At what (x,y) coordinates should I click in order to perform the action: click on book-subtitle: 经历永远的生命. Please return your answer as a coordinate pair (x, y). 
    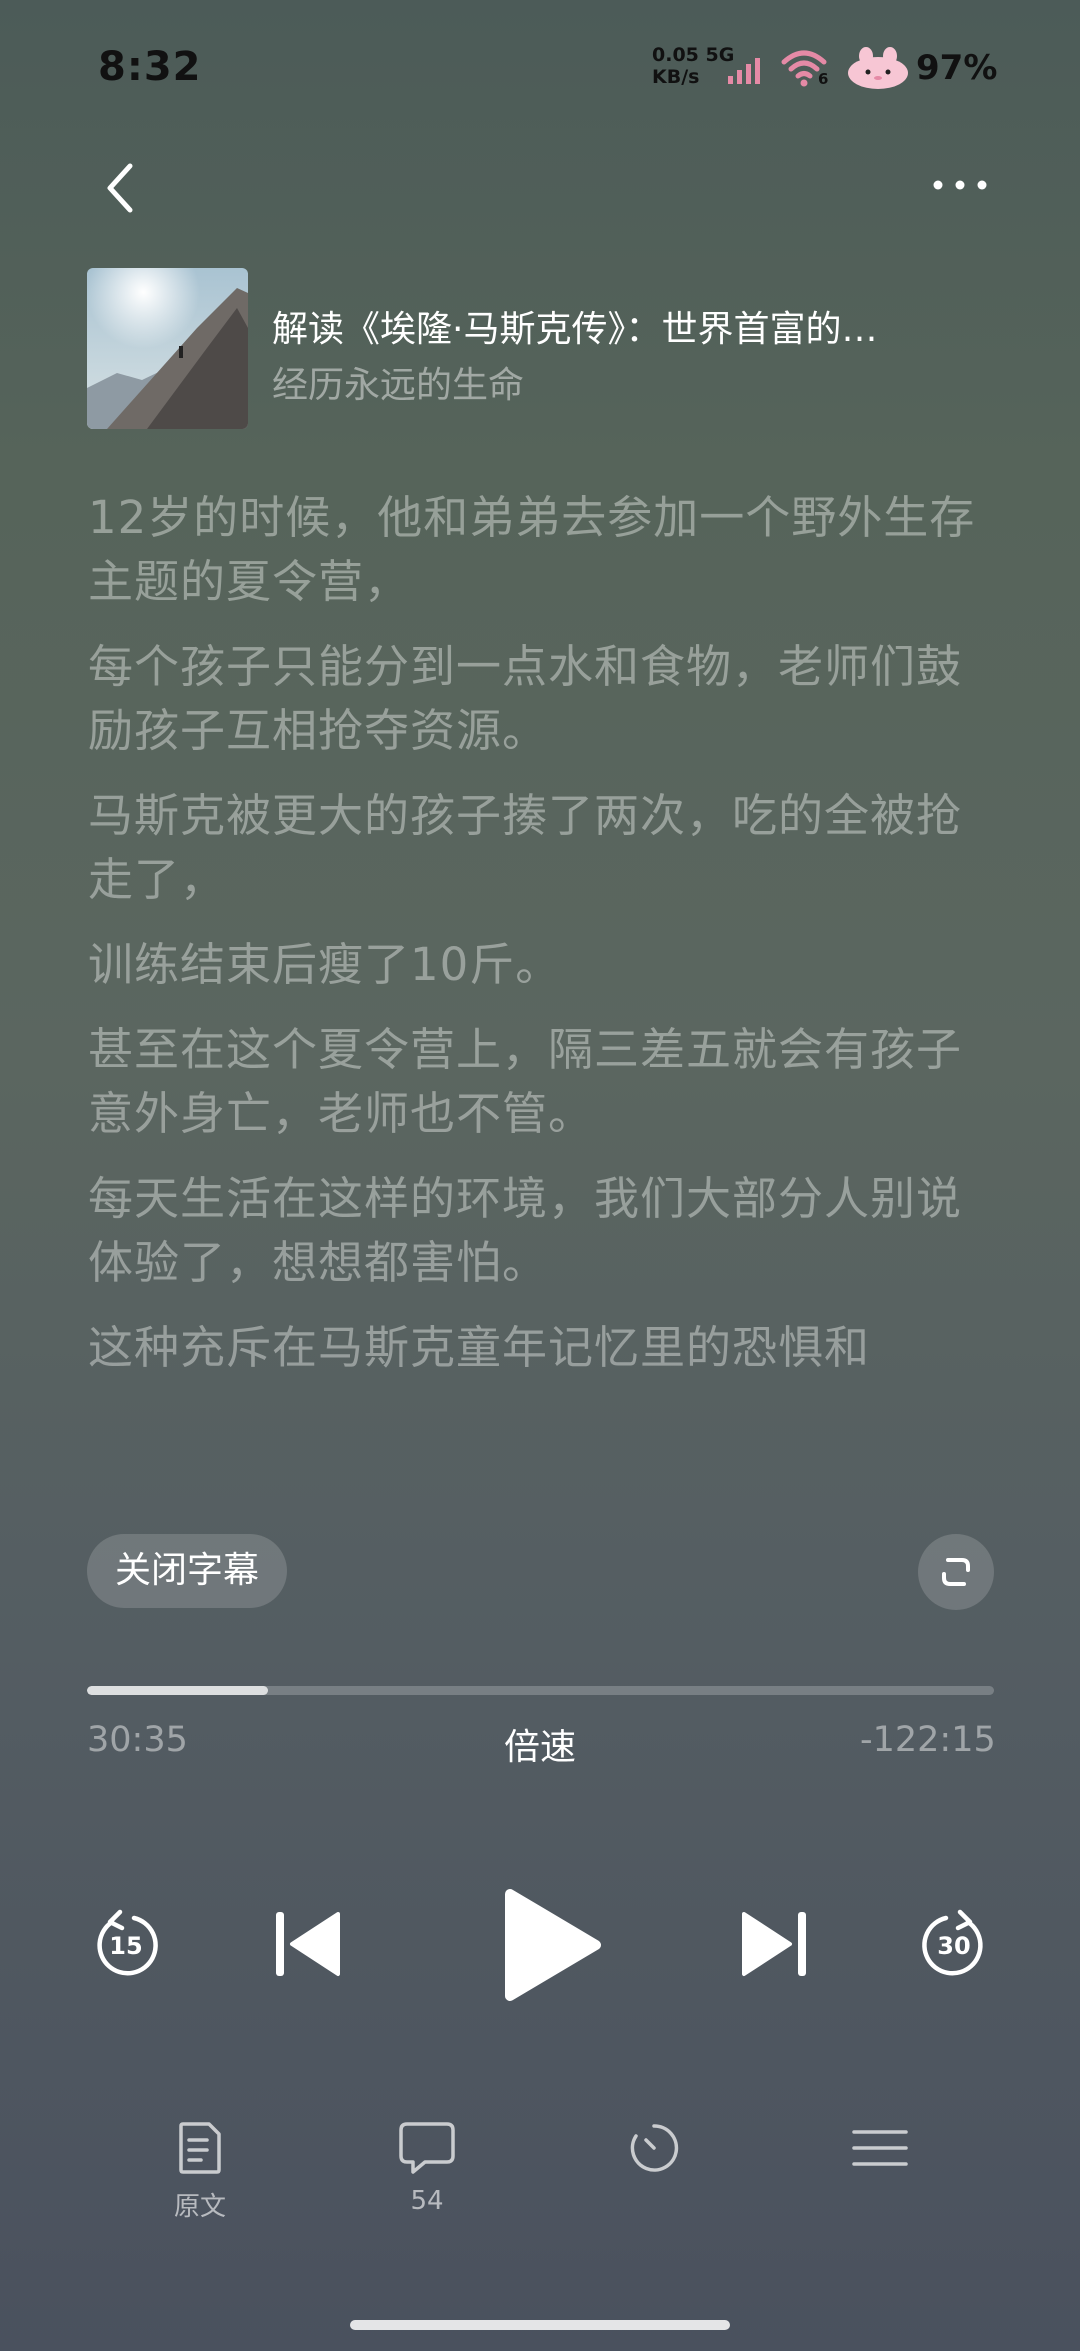
    Looking at the image, I should click on (398, 385).